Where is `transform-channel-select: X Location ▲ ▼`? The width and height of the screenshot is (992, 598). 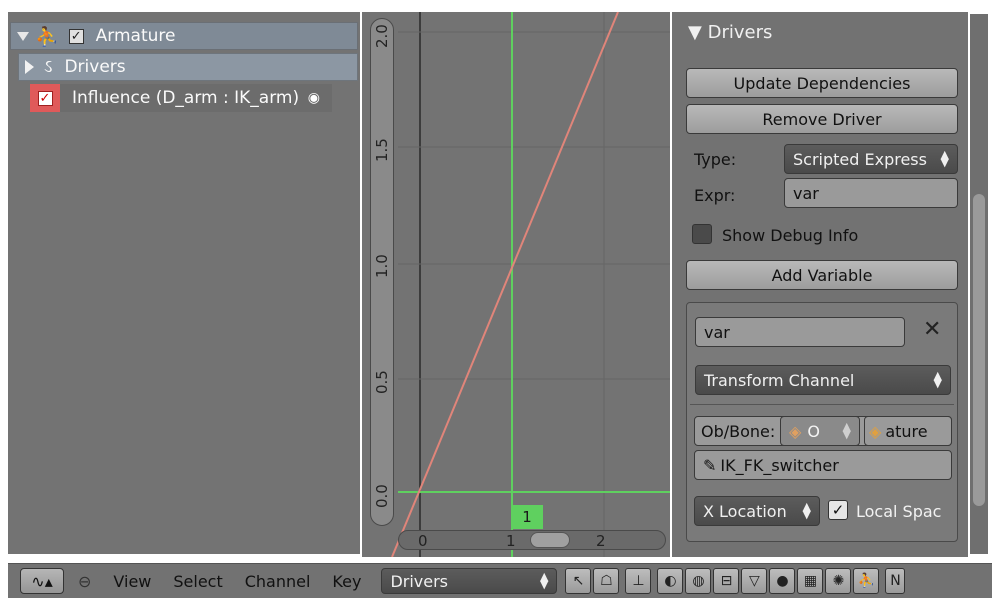
transform-channel-select: X Location ▲ ▼ is located at coordinates (757, 511).